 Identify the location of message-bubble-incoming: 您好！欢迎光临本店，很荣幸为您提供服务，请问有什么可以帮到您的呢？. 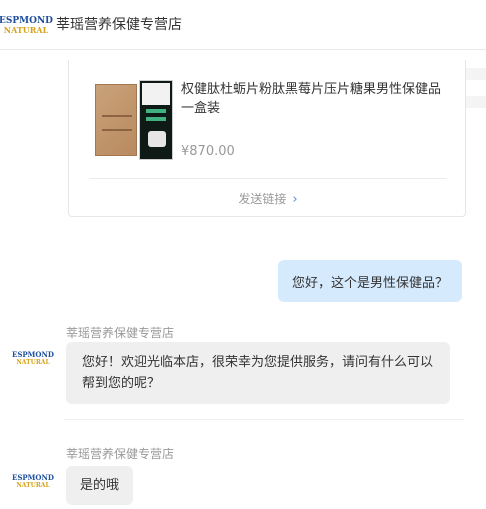
(258, 373).